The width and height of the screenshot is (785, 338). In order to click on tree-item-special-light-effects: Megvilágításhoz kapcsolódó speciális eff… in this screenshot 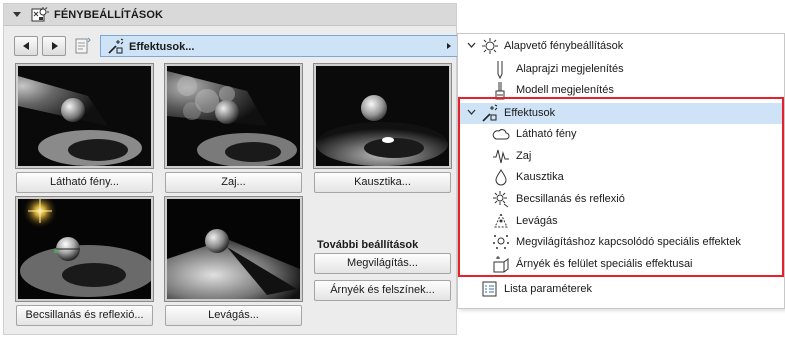, I will do `click(621, 242)`.